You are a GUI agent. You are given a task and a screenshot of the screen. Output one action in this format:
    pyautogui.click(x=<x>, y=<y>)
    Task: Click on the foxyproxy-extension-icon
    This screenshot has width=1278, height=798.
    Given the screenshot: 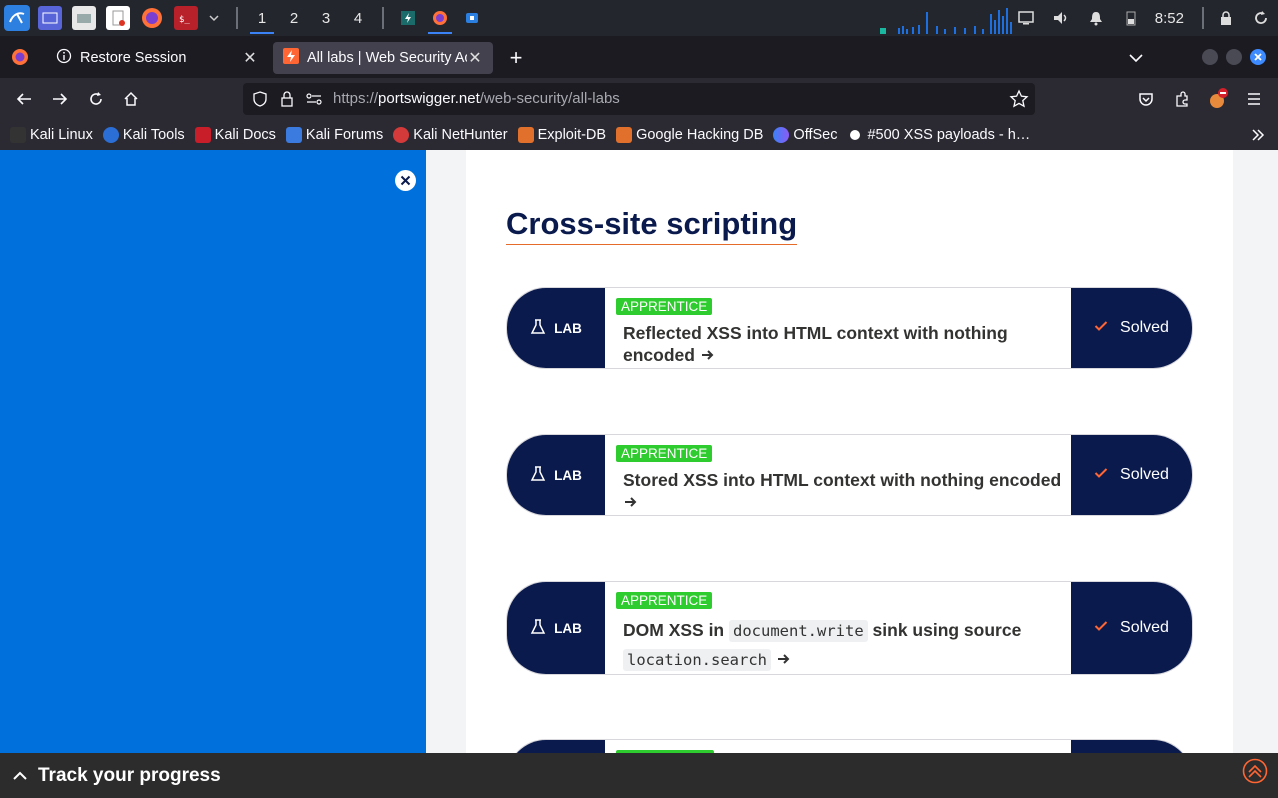 What is the action you would take?
    pyautogui.click(x=1218, y=99)
    